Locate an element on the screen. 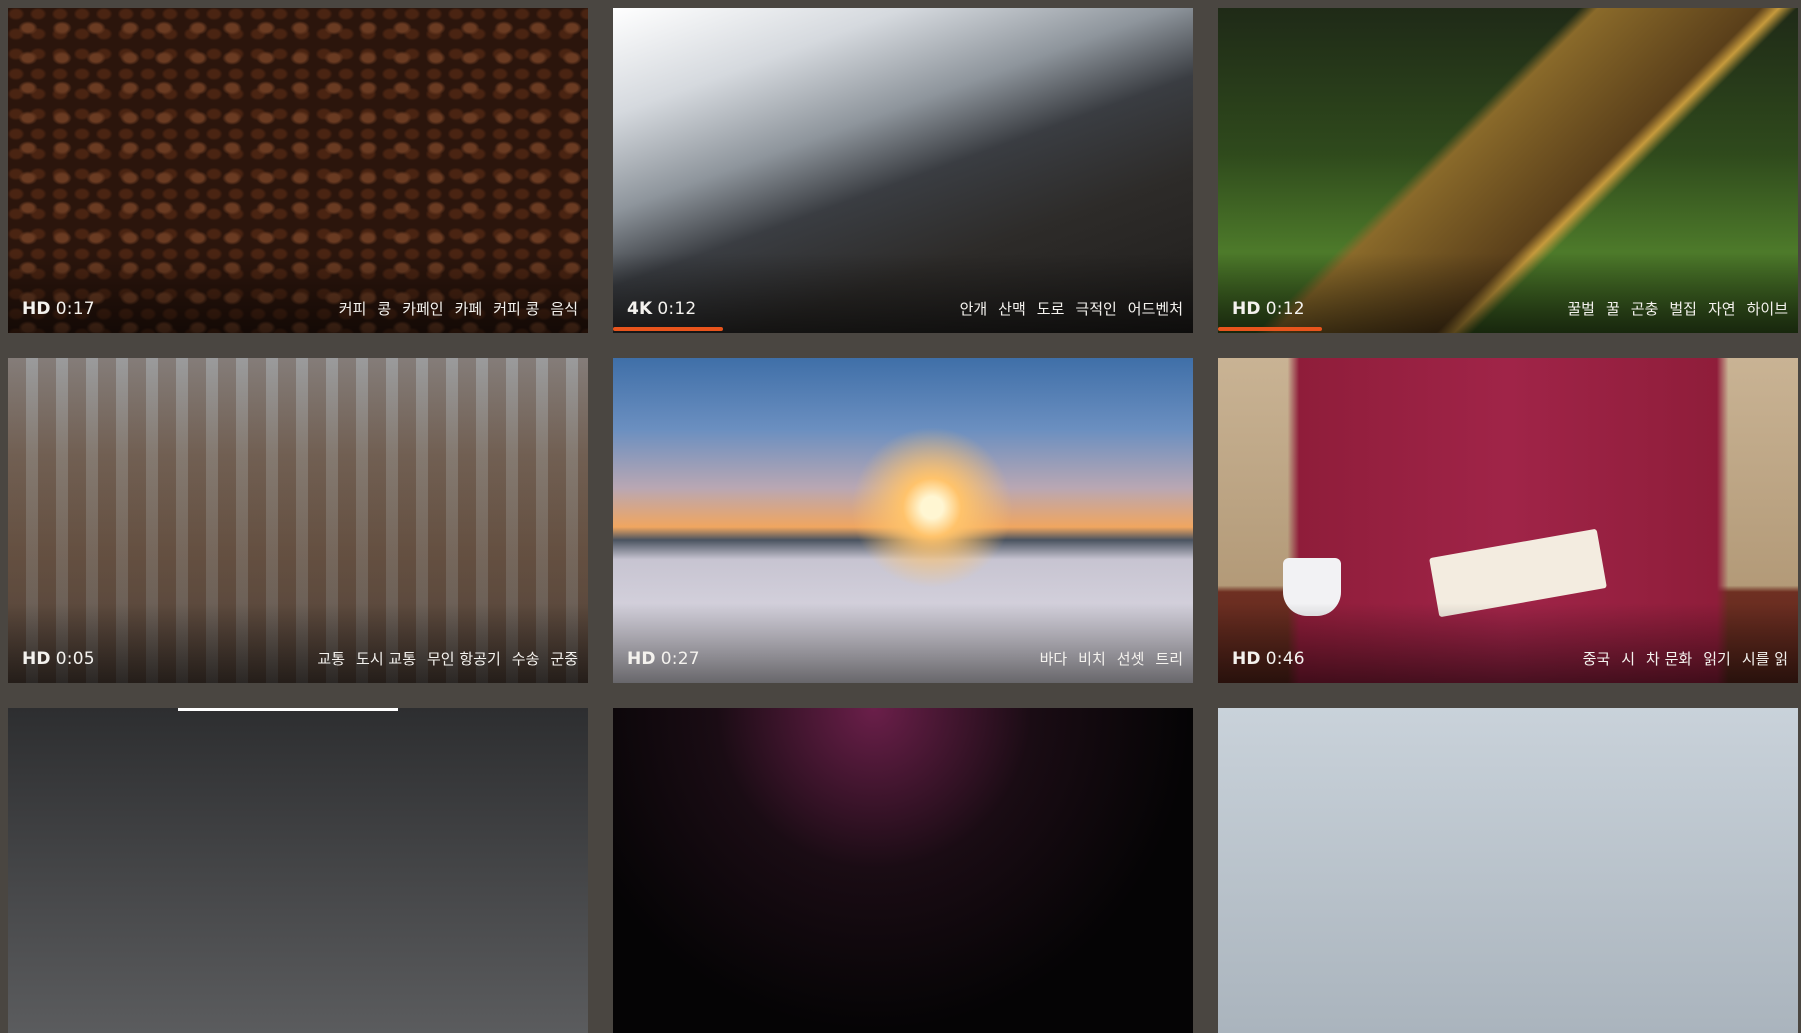 This screenshot has height=1033, width=1801. video-card-coffee: HD 0:17 커피 콩 카페인 카페 커피 콩 음식 is located at coordinates (298, 170).